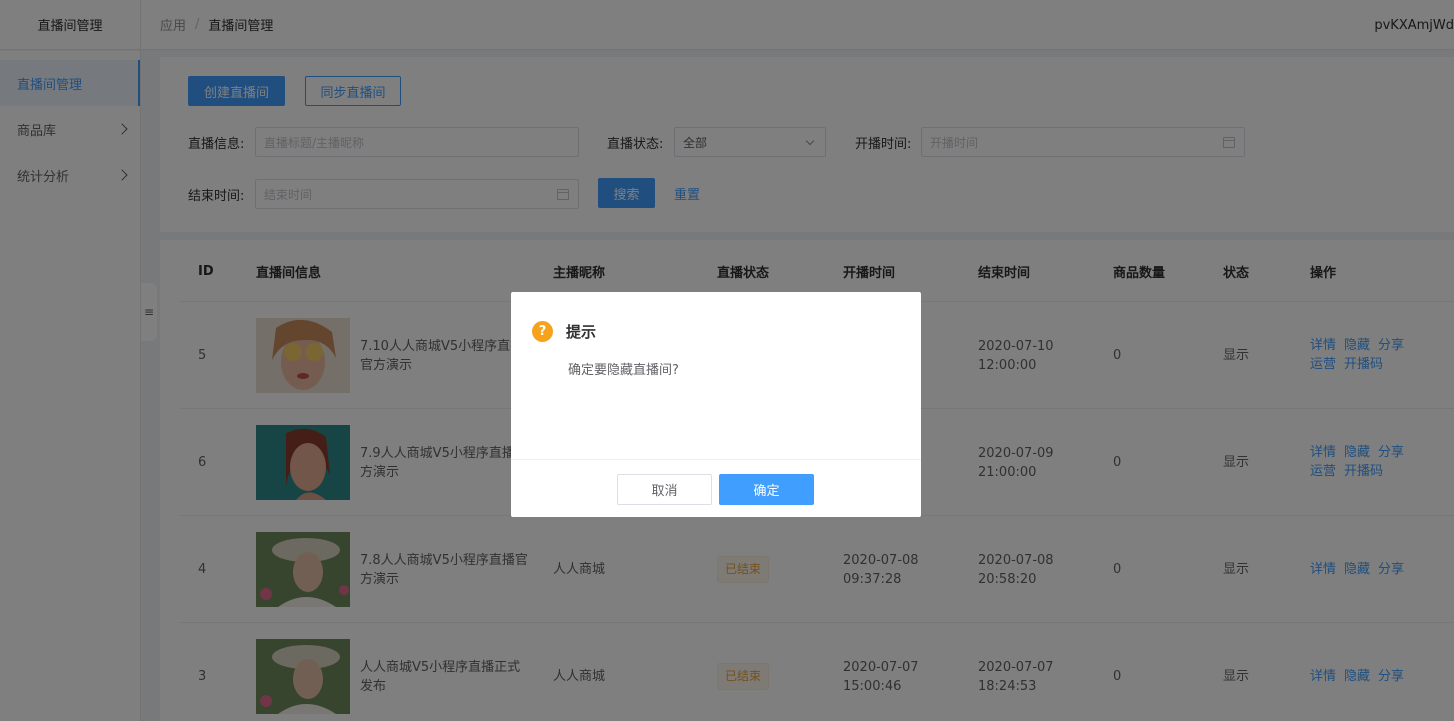 This screenshot has width=1454, height=721. What do you see at coordinates (664, 489) in the screenshot?
I see `cancel-button: 取消` at bounding box center [664, 489].